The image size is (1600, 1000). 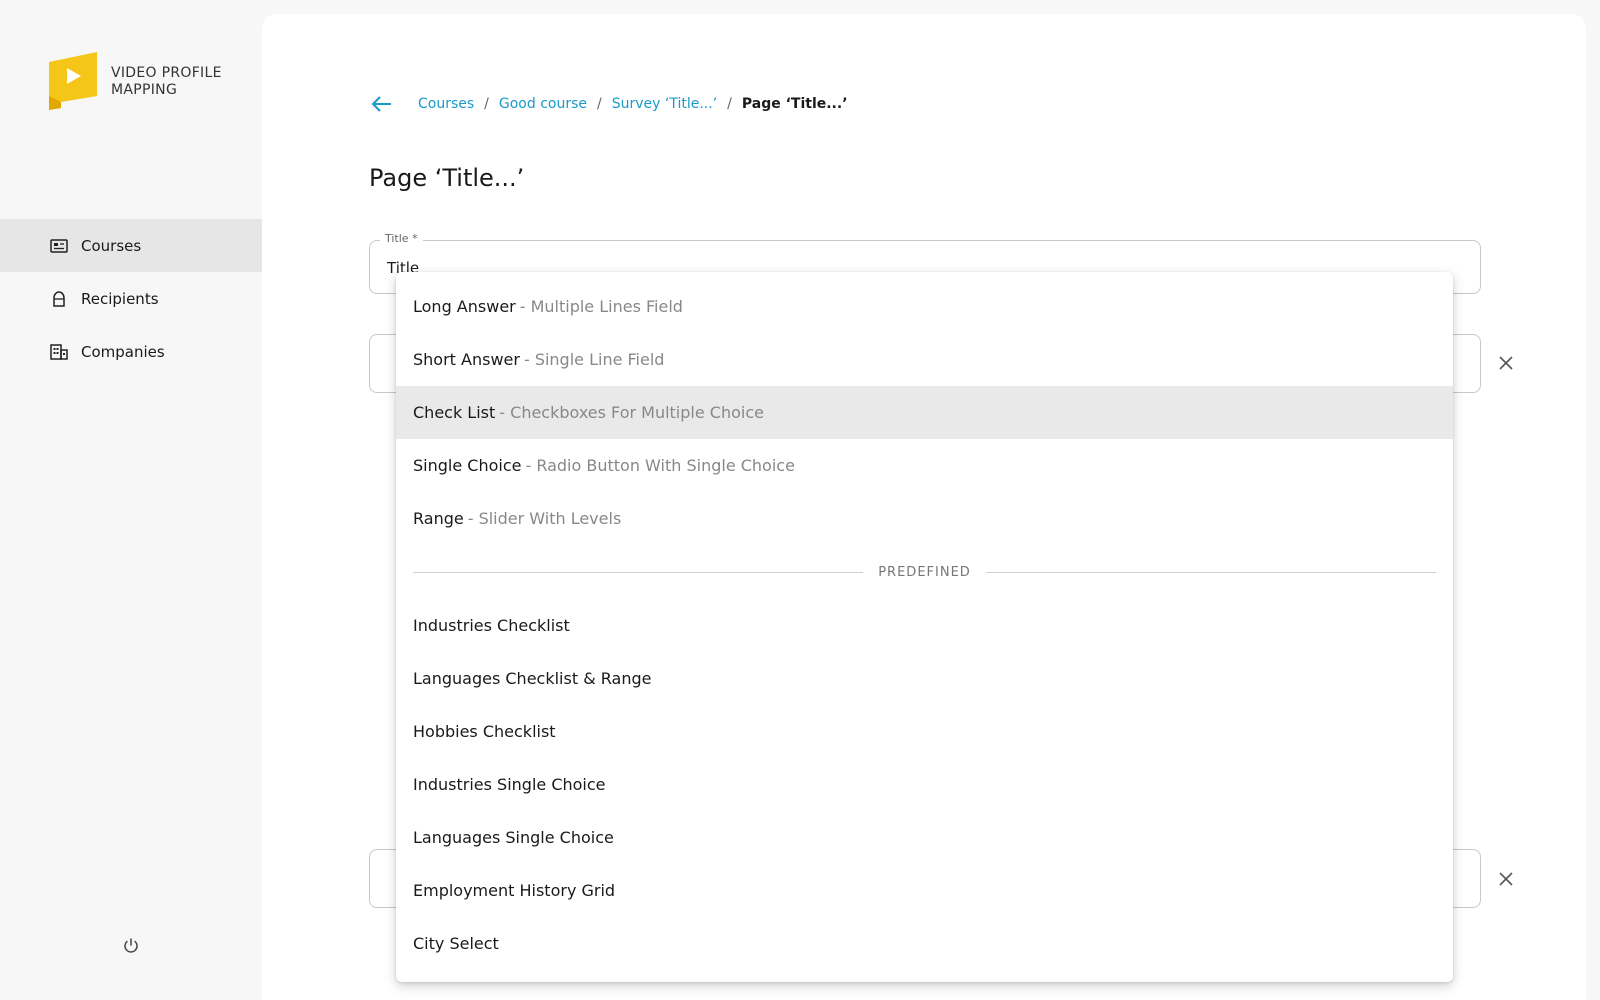 What do you see at coordinates (59, 246) in the screenshot?
I see `courses-icon` at bounding box center [59, 246].